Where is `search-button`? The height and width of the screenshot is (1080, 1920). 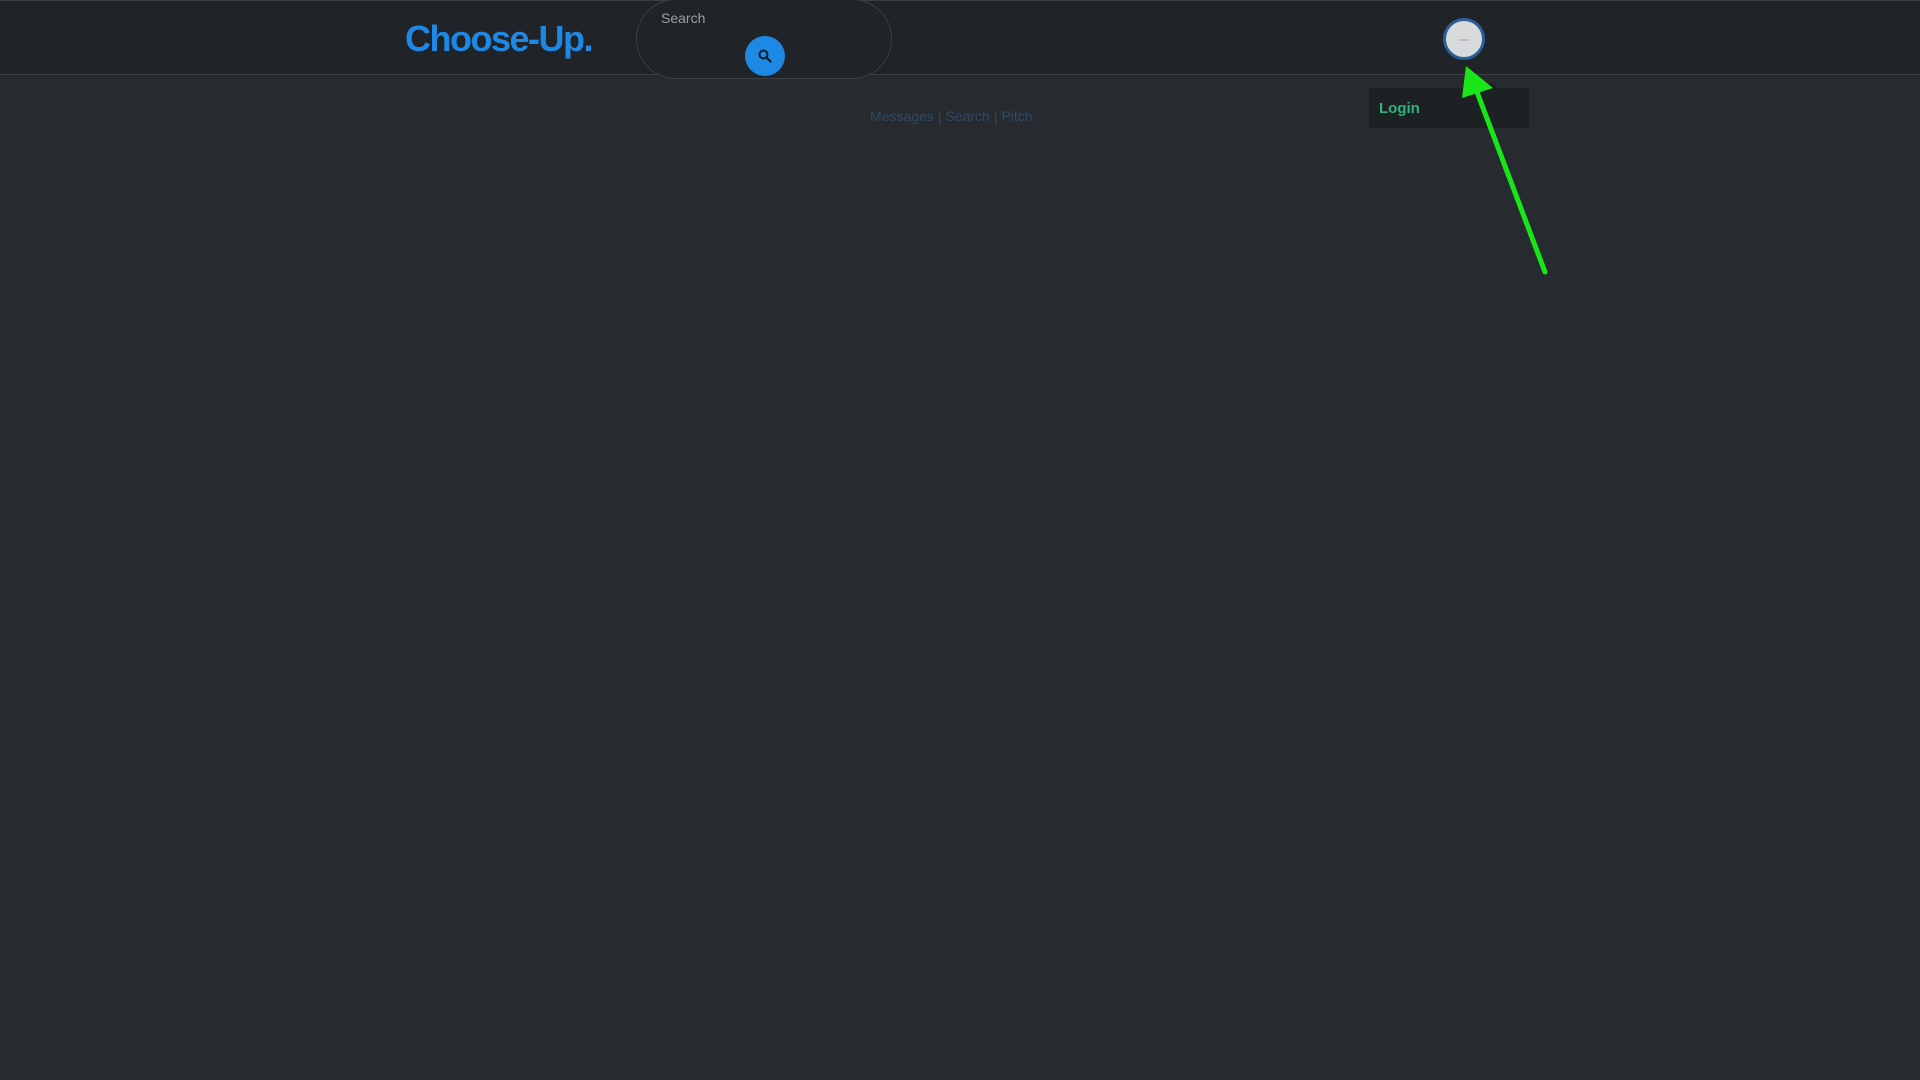 search-button is located at coordinates (765, 56).